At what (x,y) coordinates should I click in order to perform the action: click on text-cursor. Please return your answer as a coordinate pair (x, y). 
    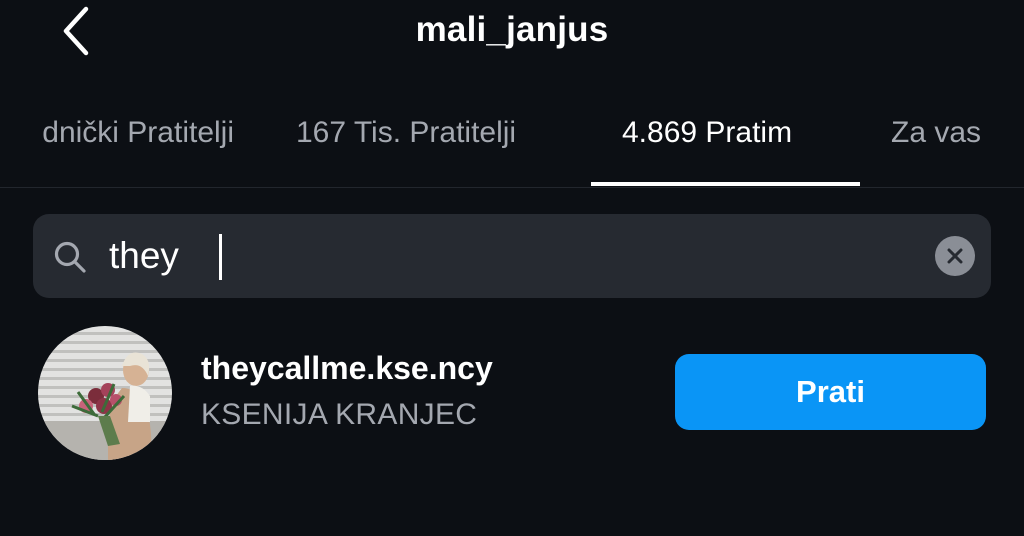
    Looking at the image, I should click on (220, 257).